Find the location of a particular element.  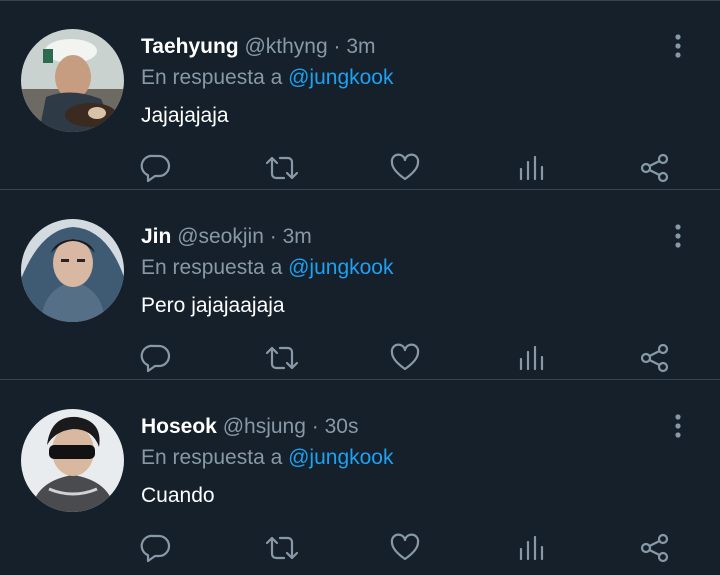

tweet-text: Pero jajajaajaja is located at coordinates (213, 305).